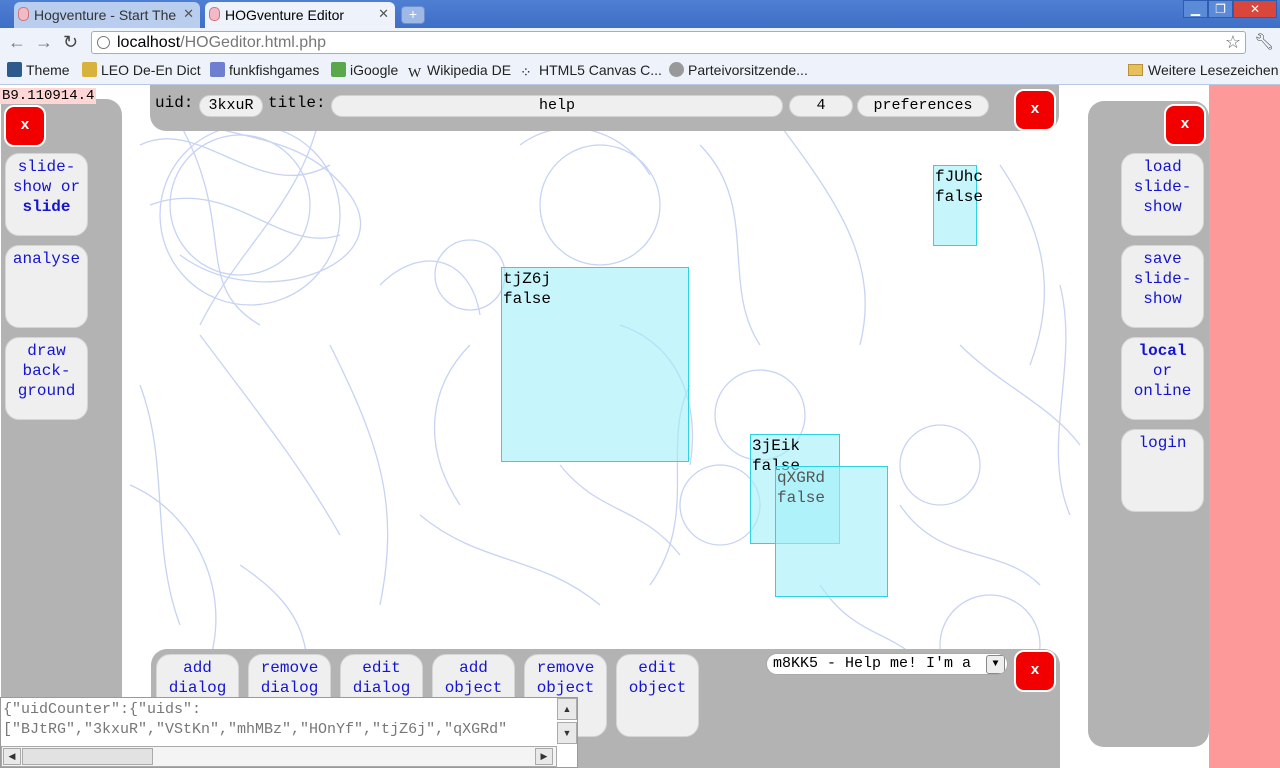 This screenshot has width=1280, height=768. I want to click on maximize-window-button: ❐, so click(1220, 9).